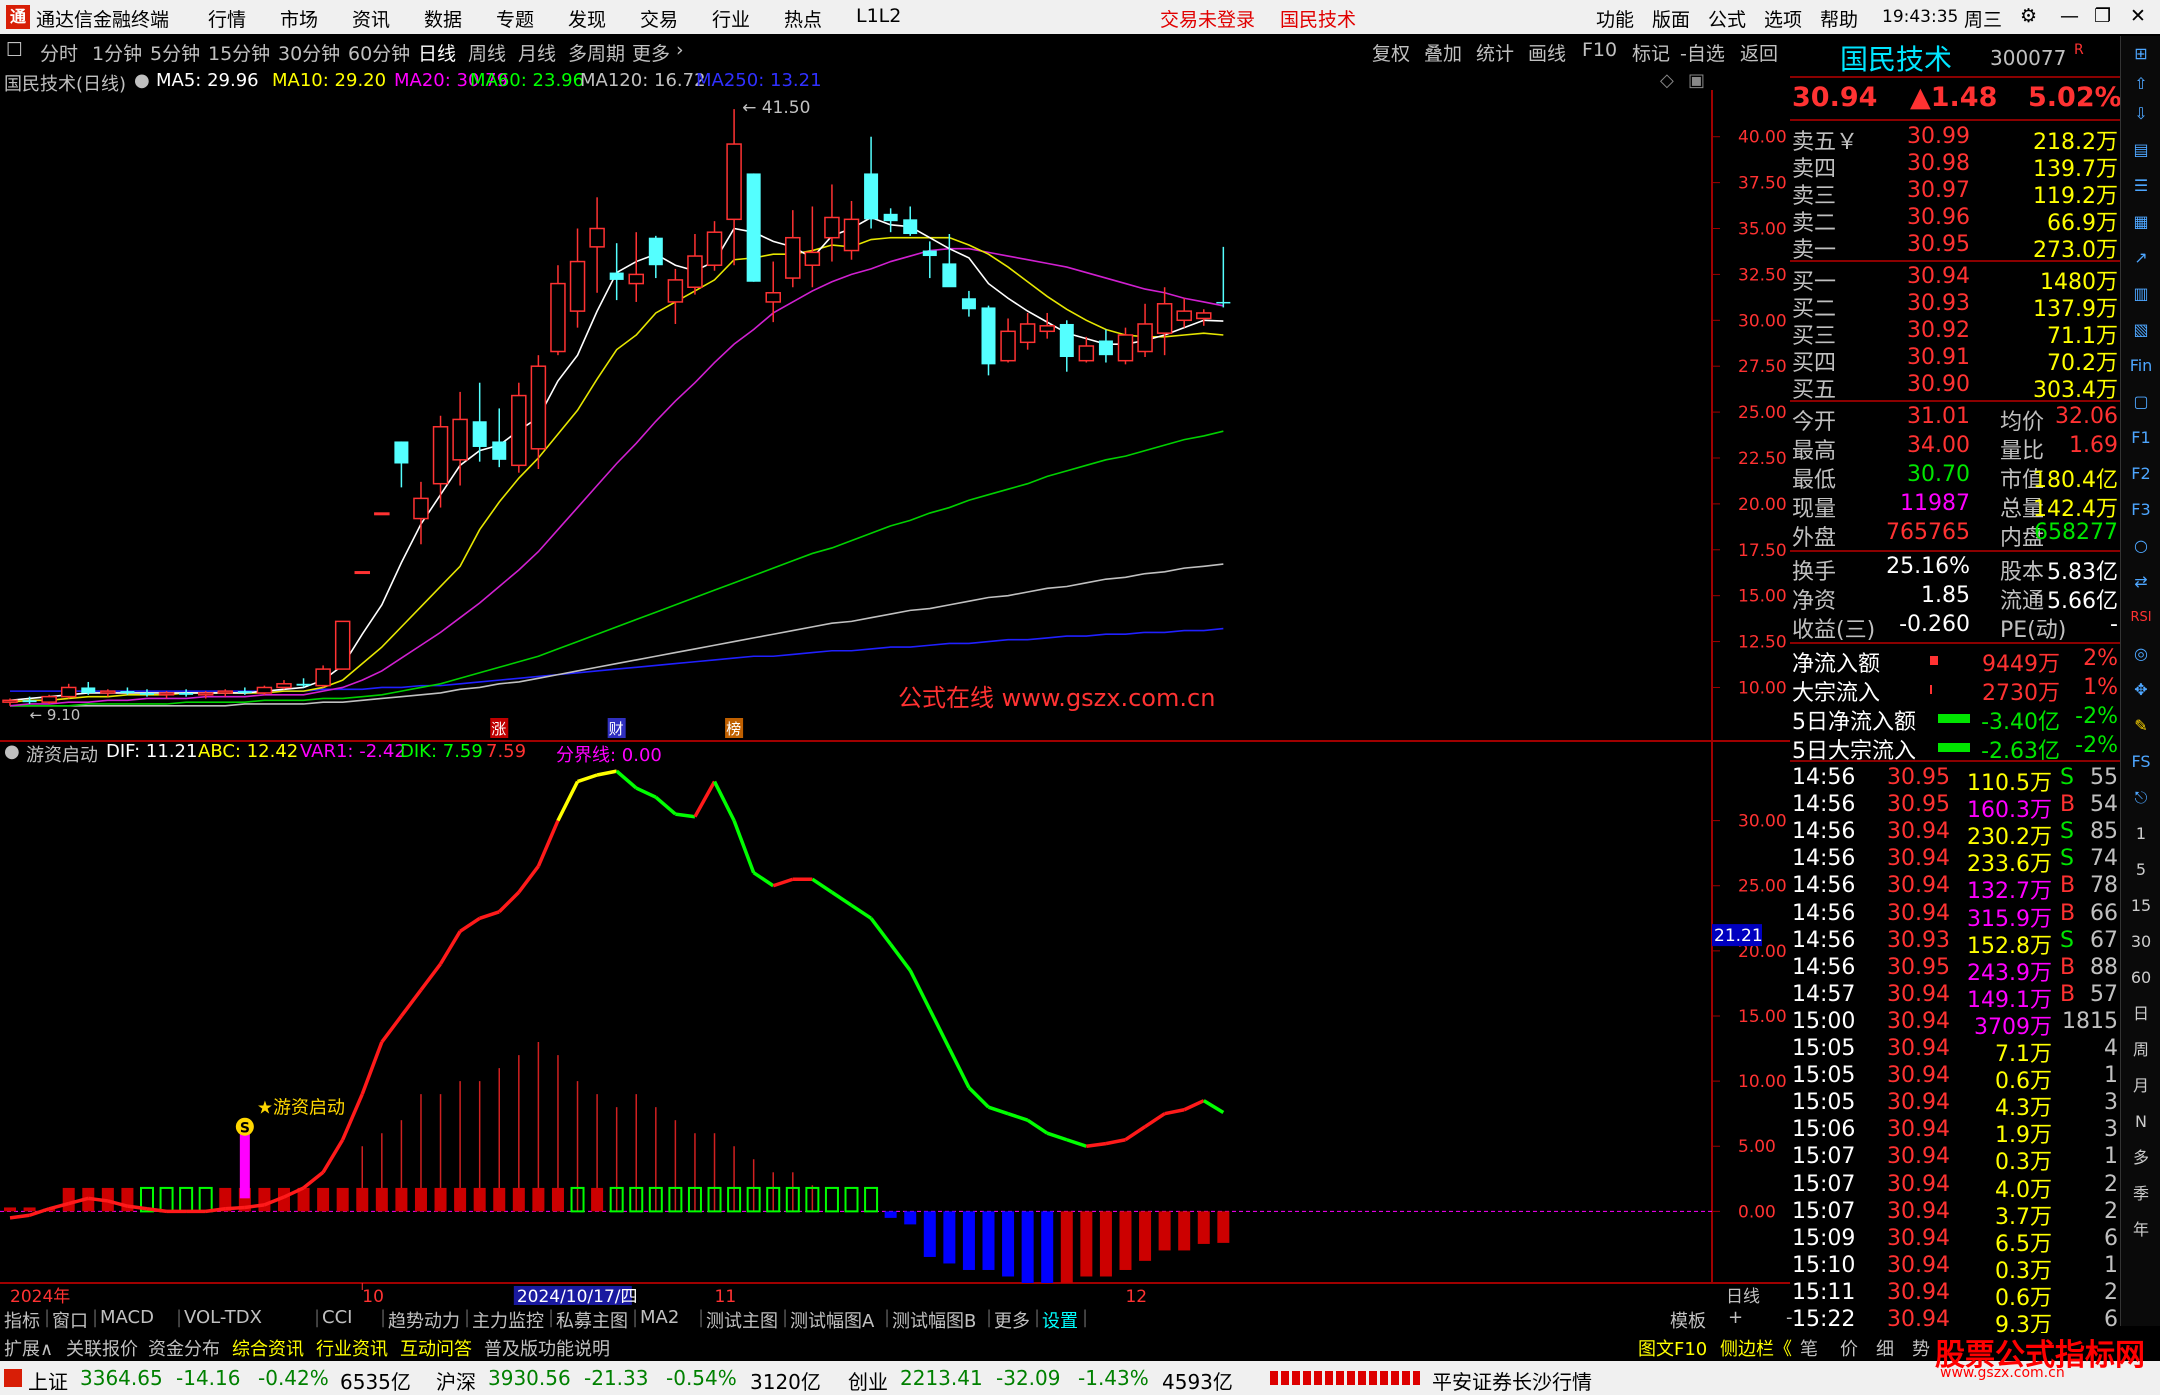 The height and width of the screenshot is (1395, 2160). I want to click on fs-icon: FS, so click(2141, 762).